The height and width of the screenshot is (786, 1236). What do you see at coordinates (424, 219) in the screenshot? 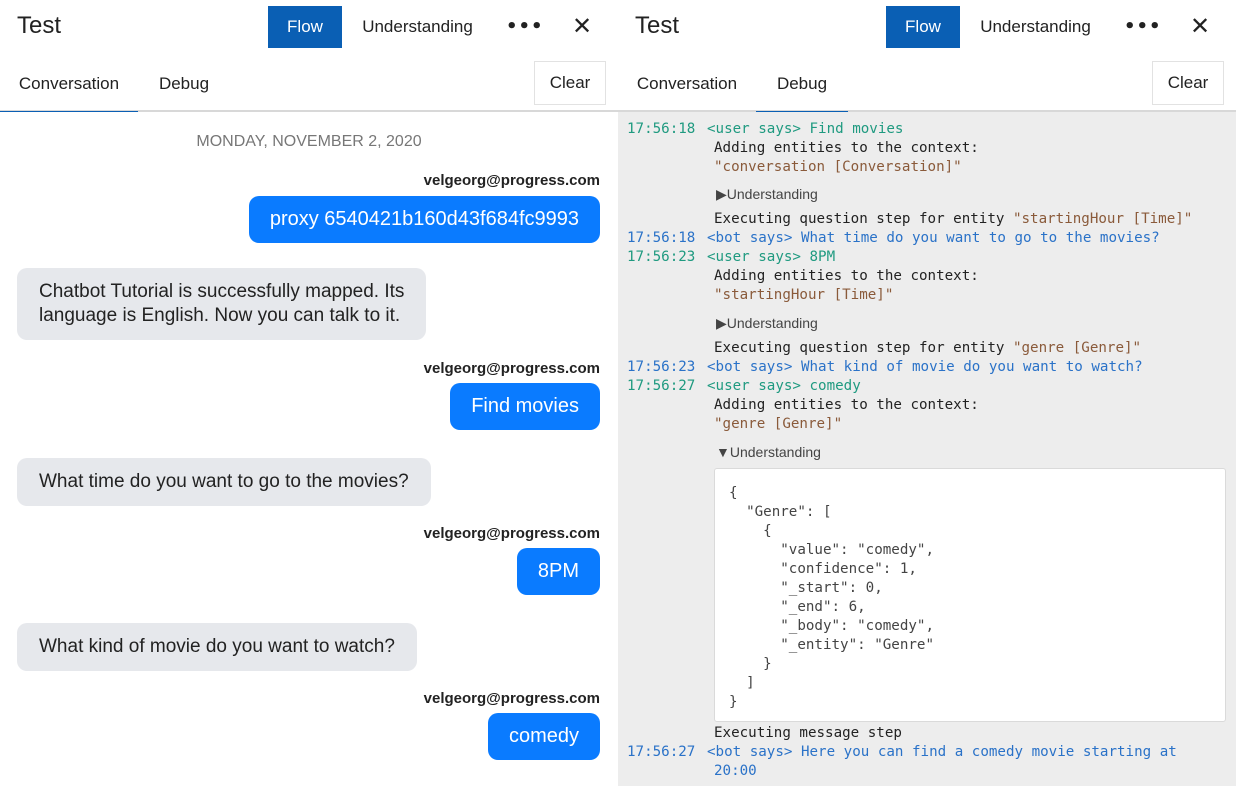
I see `user-message: proxy 6540421b160d43f684fc9993` at bounding box center [424, 219].